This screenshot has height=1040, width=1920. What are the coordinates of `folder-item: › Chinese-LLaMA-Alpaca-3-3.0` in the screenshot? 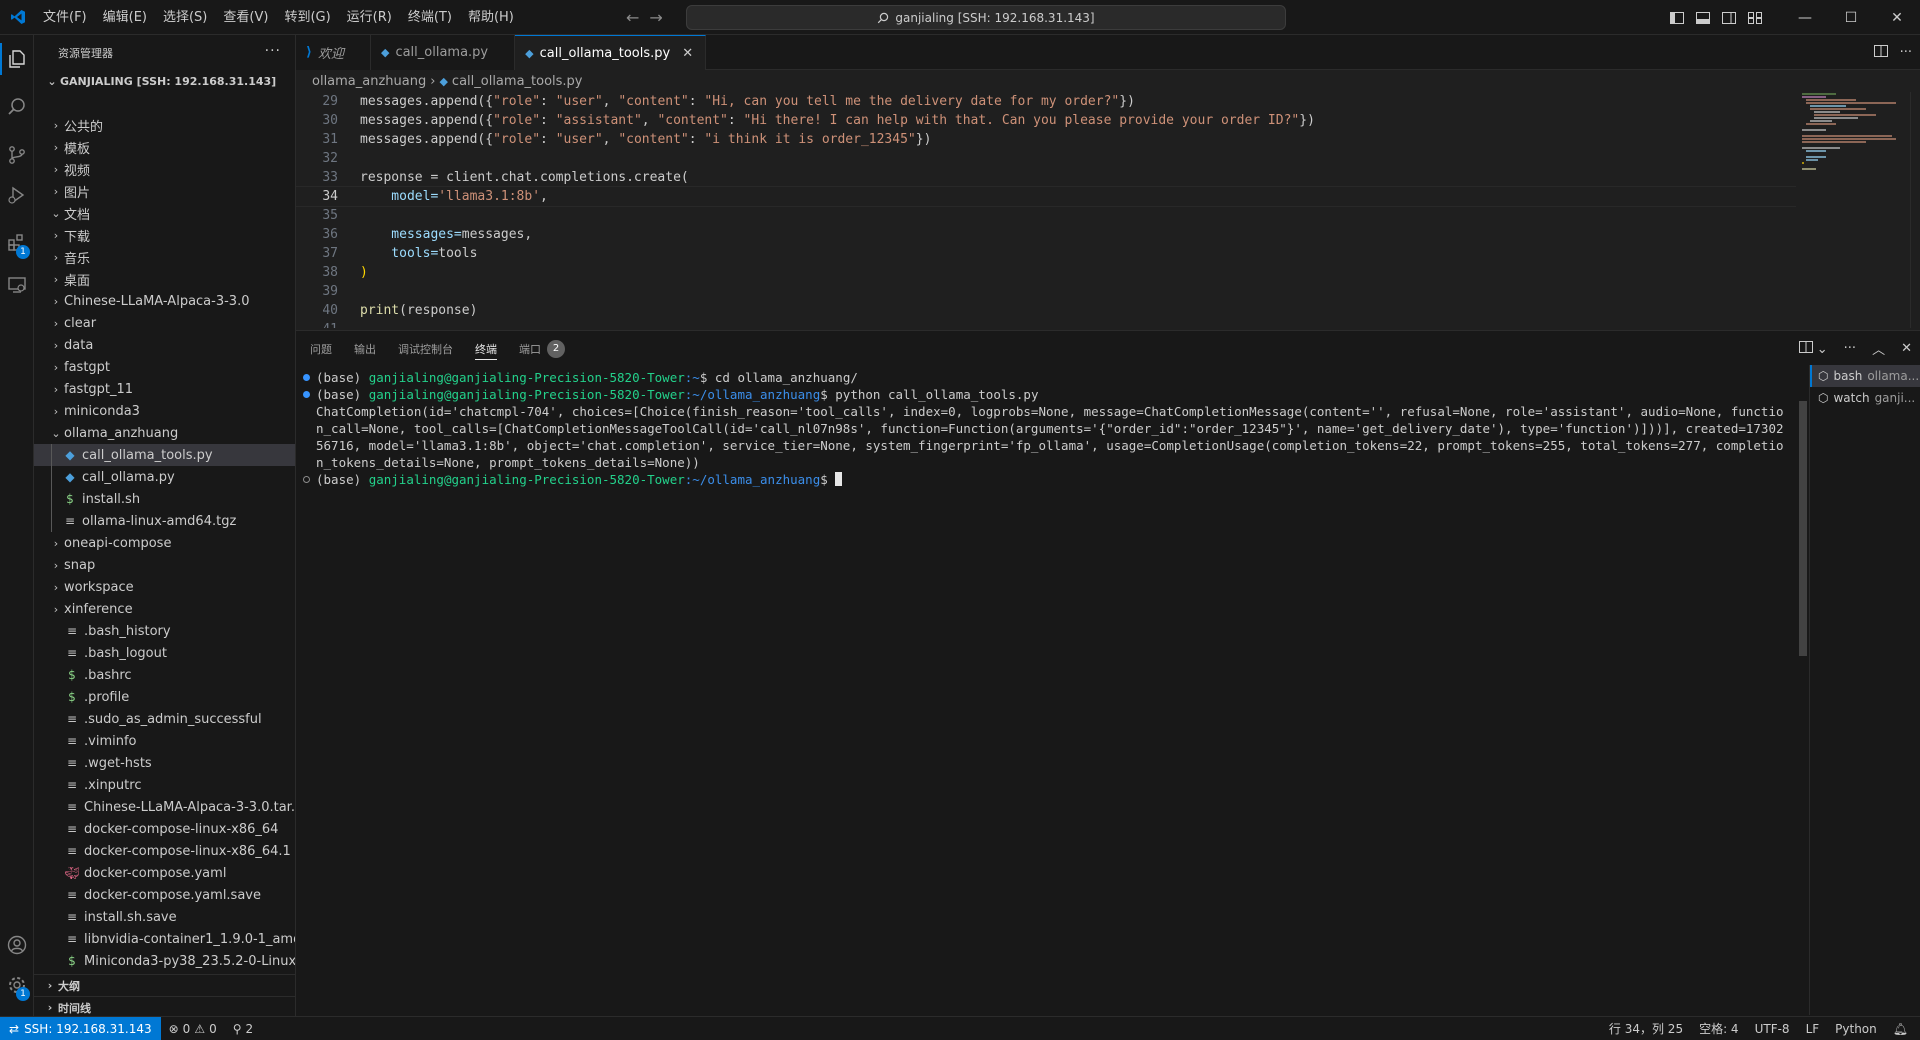 It's located at (164, 301).